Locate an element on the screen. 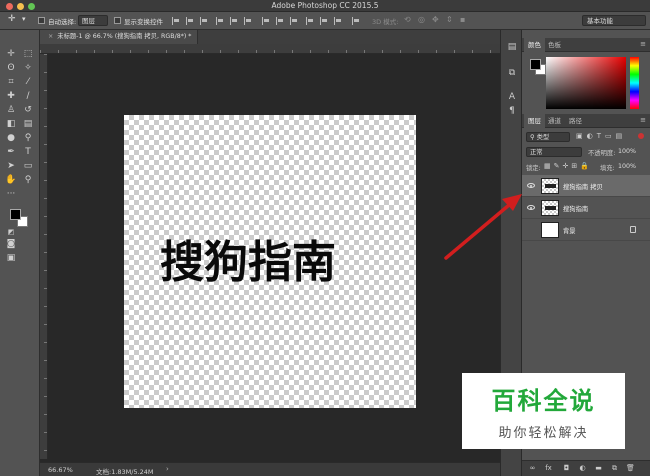 The image size is (650, 476). watermark-logo: 百科全说 助你轻松解决 is located at coordinates (543, 411).